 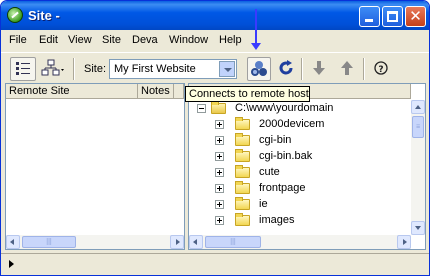 What do you see at coordinates (300, 172) in the screenshot?
I see `tree-item: cute` at bounding box center [300, 172].